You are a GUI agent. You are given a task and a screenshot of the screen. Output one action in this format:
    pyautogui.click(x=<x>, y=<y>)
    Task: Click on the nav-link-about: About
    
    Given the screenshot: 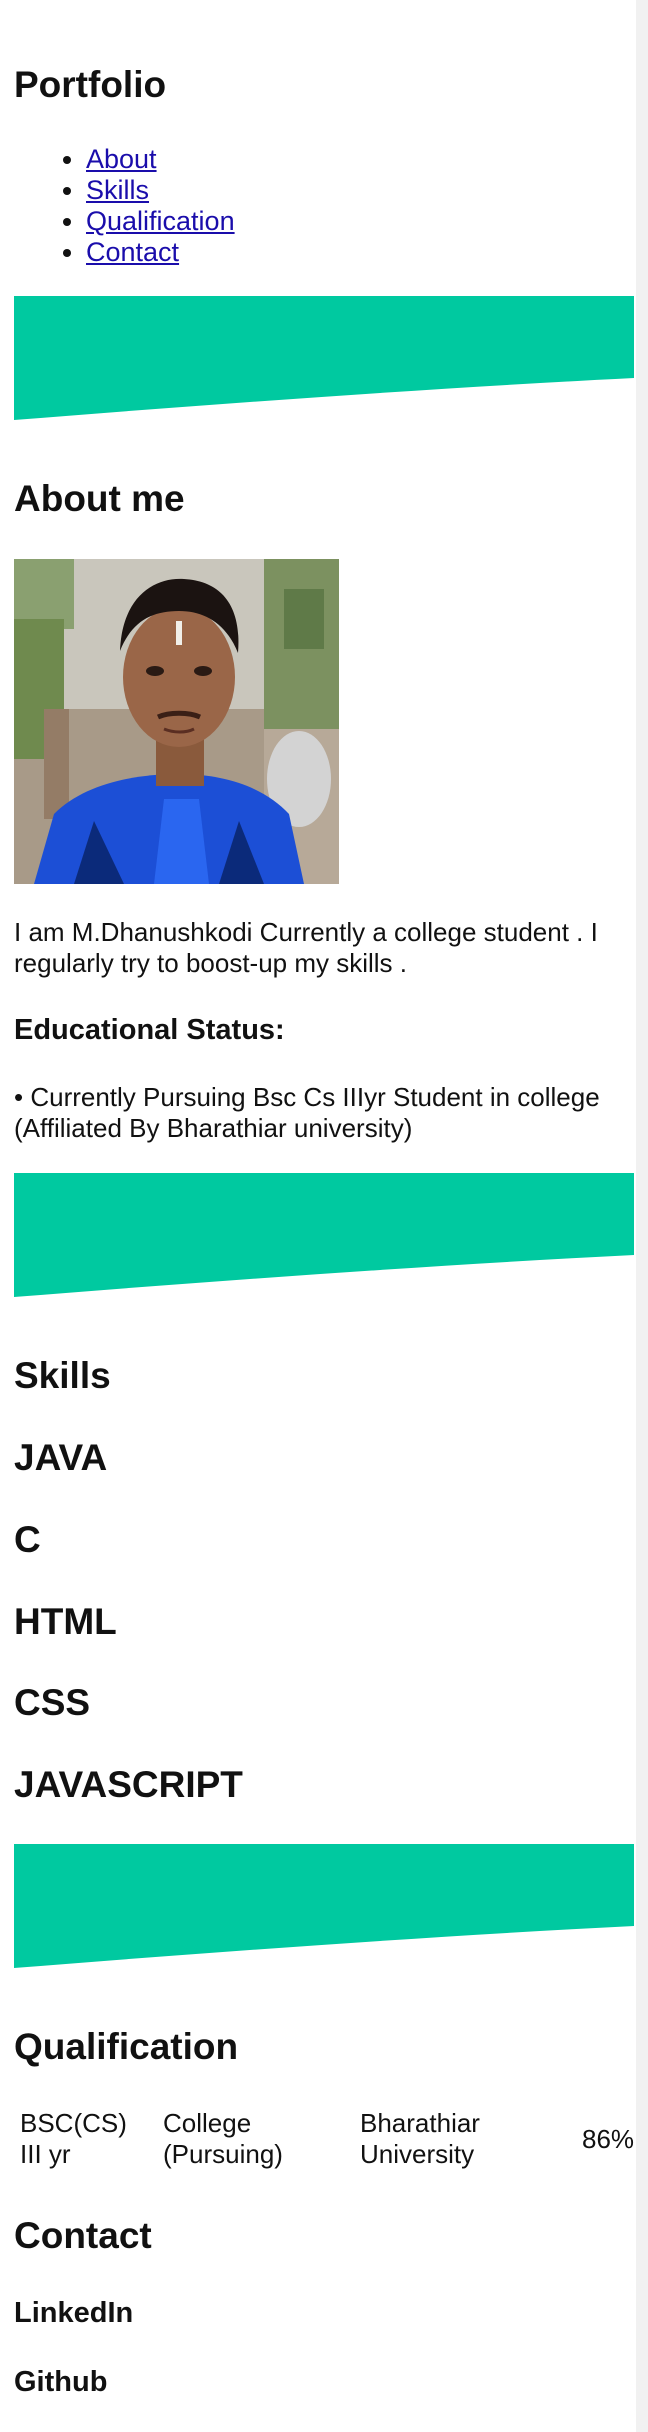 What is the action you would take?
    pyautogui.click(x=121, y=159)
    